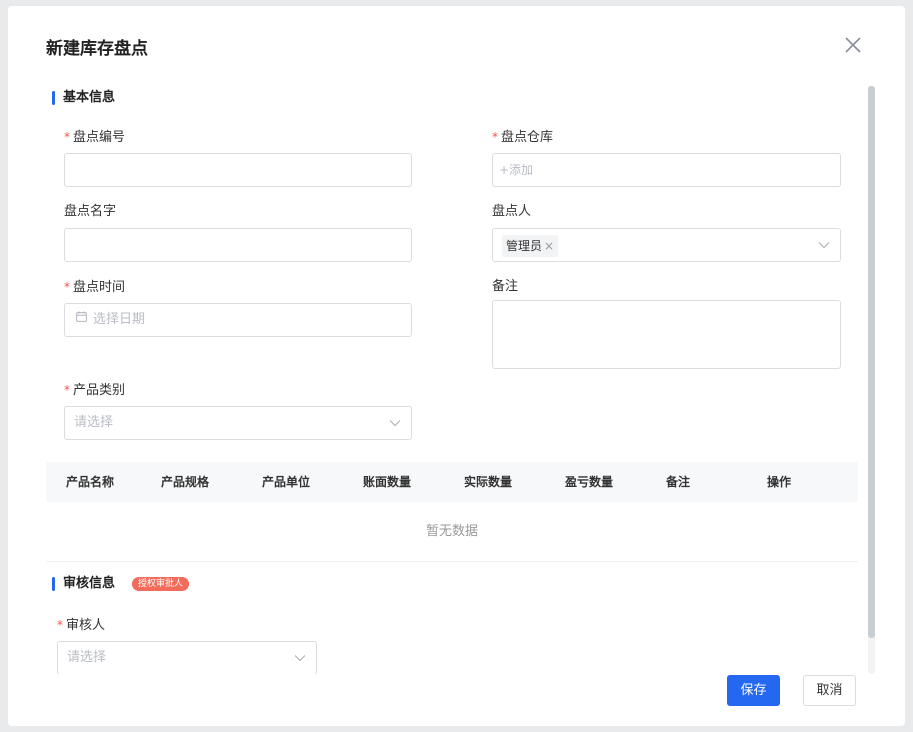 The width and height of the screenshot is (913, 732). Describe the element at coordinates (97, 49) in the screenshot. I see `dialog-title: 新建库存盘点` at that location.